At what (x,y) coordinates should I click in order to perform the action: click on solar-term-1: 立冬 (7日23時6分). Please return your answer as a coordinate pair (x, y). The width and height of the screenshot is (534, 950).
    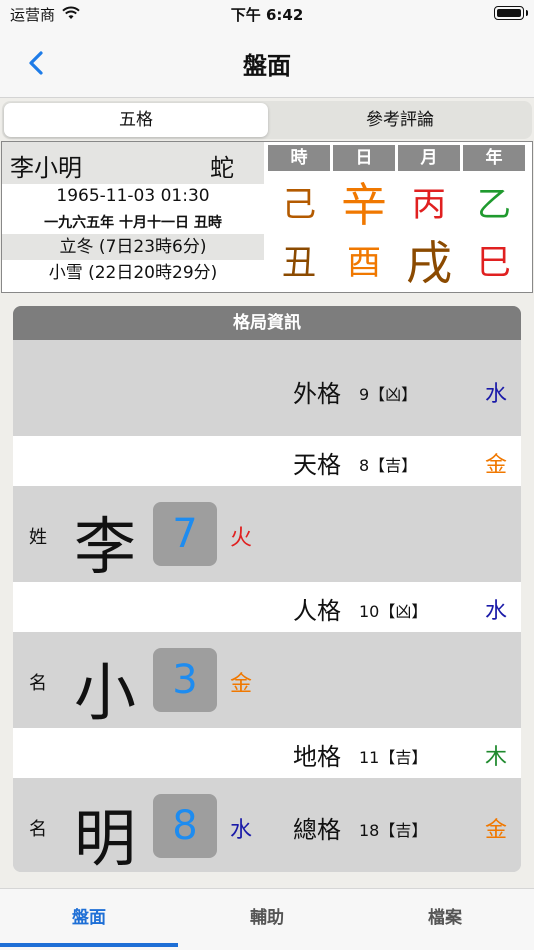
    Looking at the image, I should click on (133, 247).